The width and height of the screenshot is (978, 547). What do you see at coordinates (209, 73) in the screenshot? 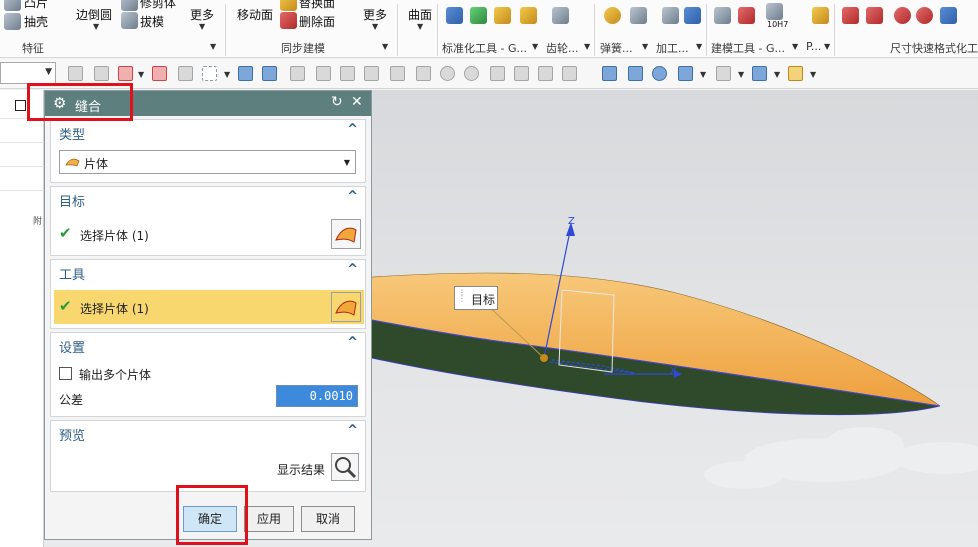
I see `rectangle-select-icon` at bounding box center [209, 73].